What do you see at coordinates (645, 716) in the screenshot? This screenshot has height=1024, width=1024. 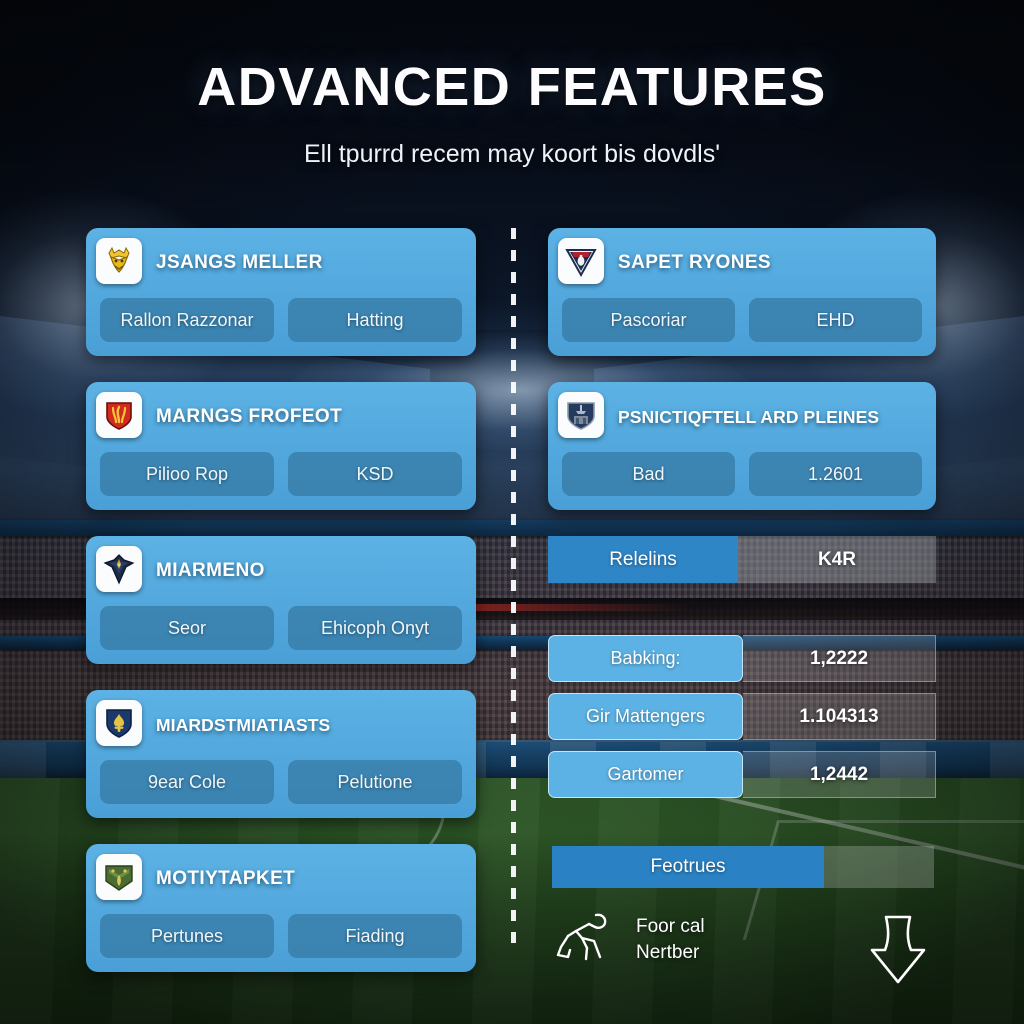 I see `stat-label: Gir Mattengers` at bounding box center [645, 716].